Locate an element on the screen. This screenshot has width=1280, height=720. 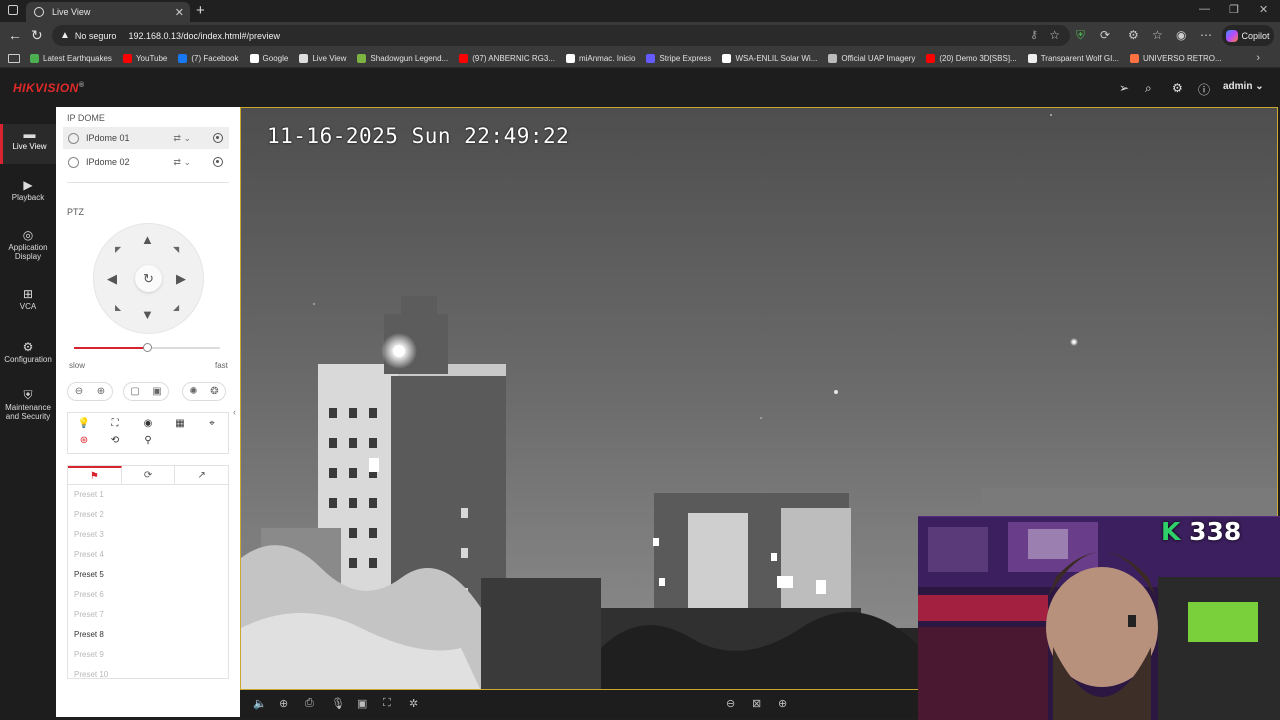
tab-patrol: ⟳ is located at coordinates (149, 475).